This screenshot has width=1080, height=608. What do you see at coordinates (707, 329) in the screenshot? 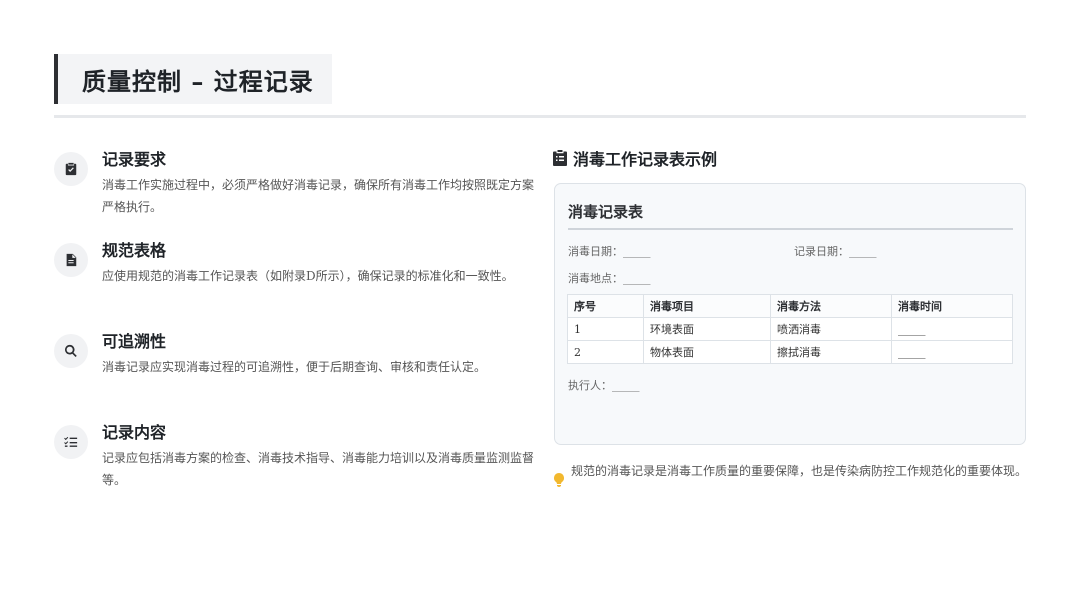
I see `table-cell: 环境表面` at bounding box center [707, 329].